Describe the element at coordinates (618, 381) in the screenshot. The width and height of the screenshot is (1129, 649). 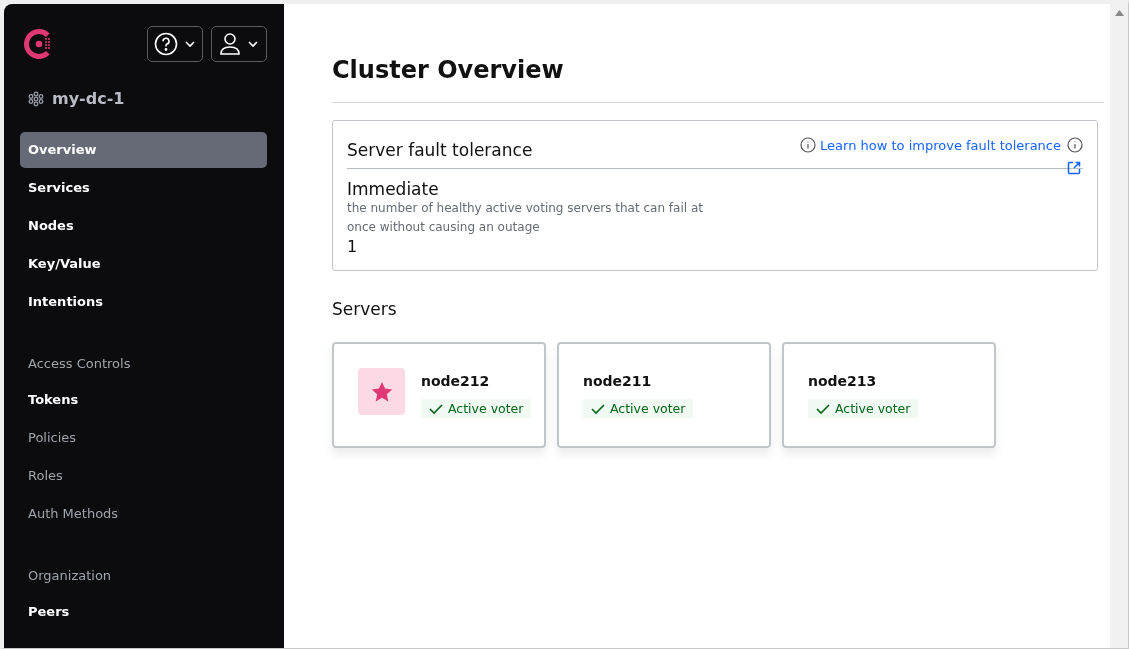
I see `server-name: node211` at that location.